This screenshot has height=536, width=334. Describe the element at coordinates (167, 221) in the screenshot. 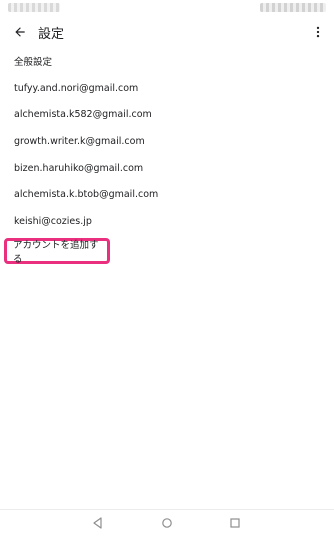

I see `account-item: keishi@cozies.jp` at that location.